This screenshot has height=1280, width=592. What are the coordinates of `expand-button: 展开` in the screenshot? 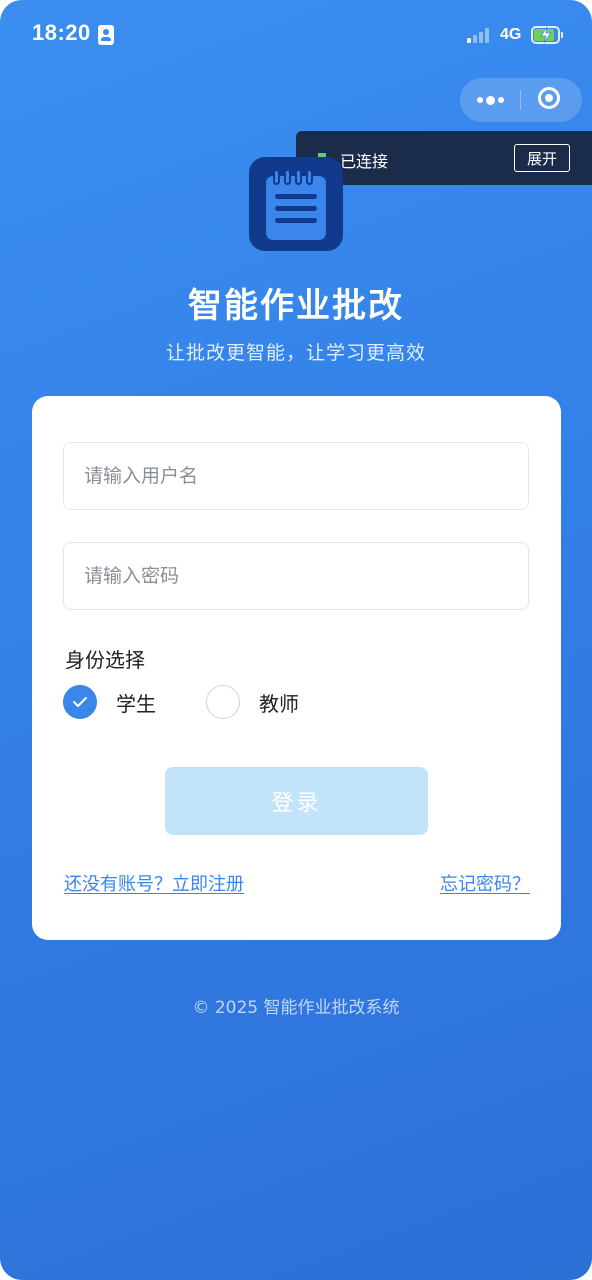 It's located at (542, 158).